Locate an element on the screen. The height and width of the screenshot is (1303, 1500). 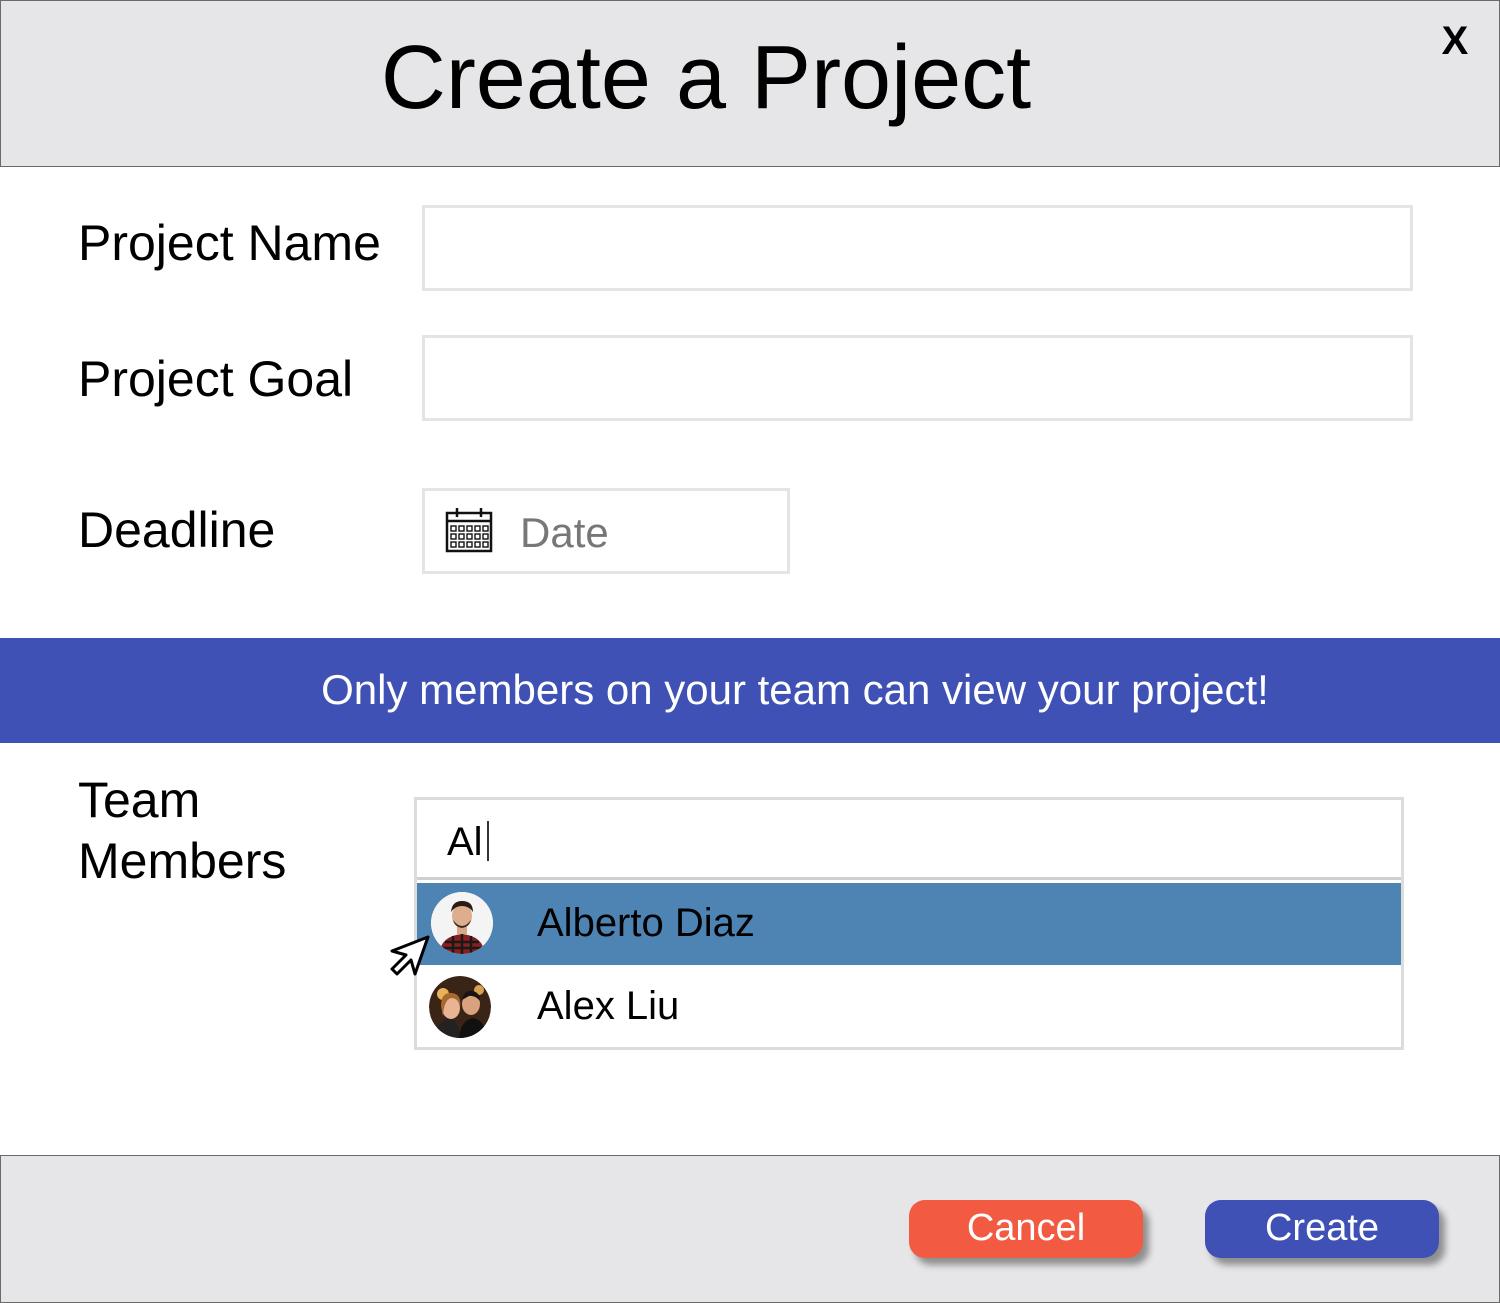
project-goal-input is located at coordinates (917, 378).